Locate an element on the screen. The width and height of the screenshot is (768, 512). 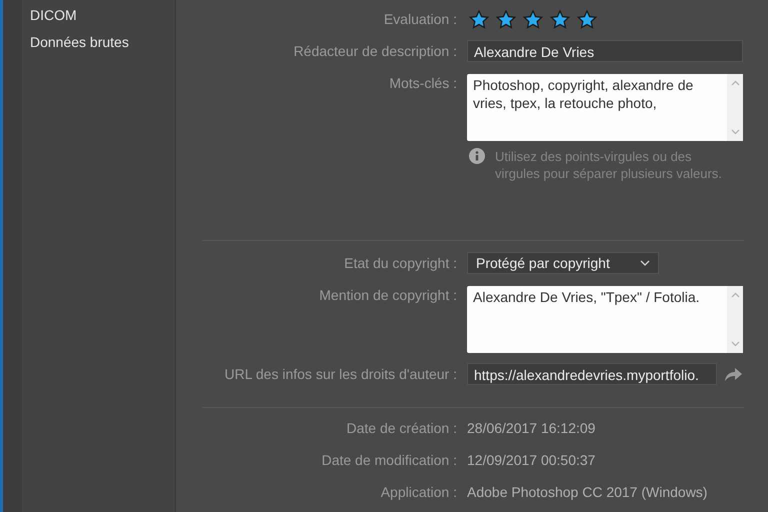
field-value: Adobe Photoshop CC 2017 (Windows) is located at coordinates (587, 492).